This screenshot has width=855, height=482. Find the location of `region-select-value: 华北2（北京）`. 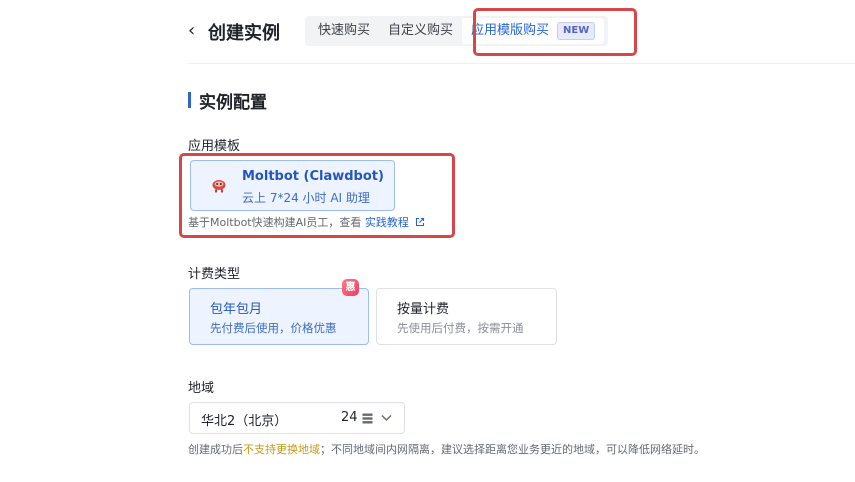

region-select-value: 华北2（北京） is located at coordinates (244, 421).